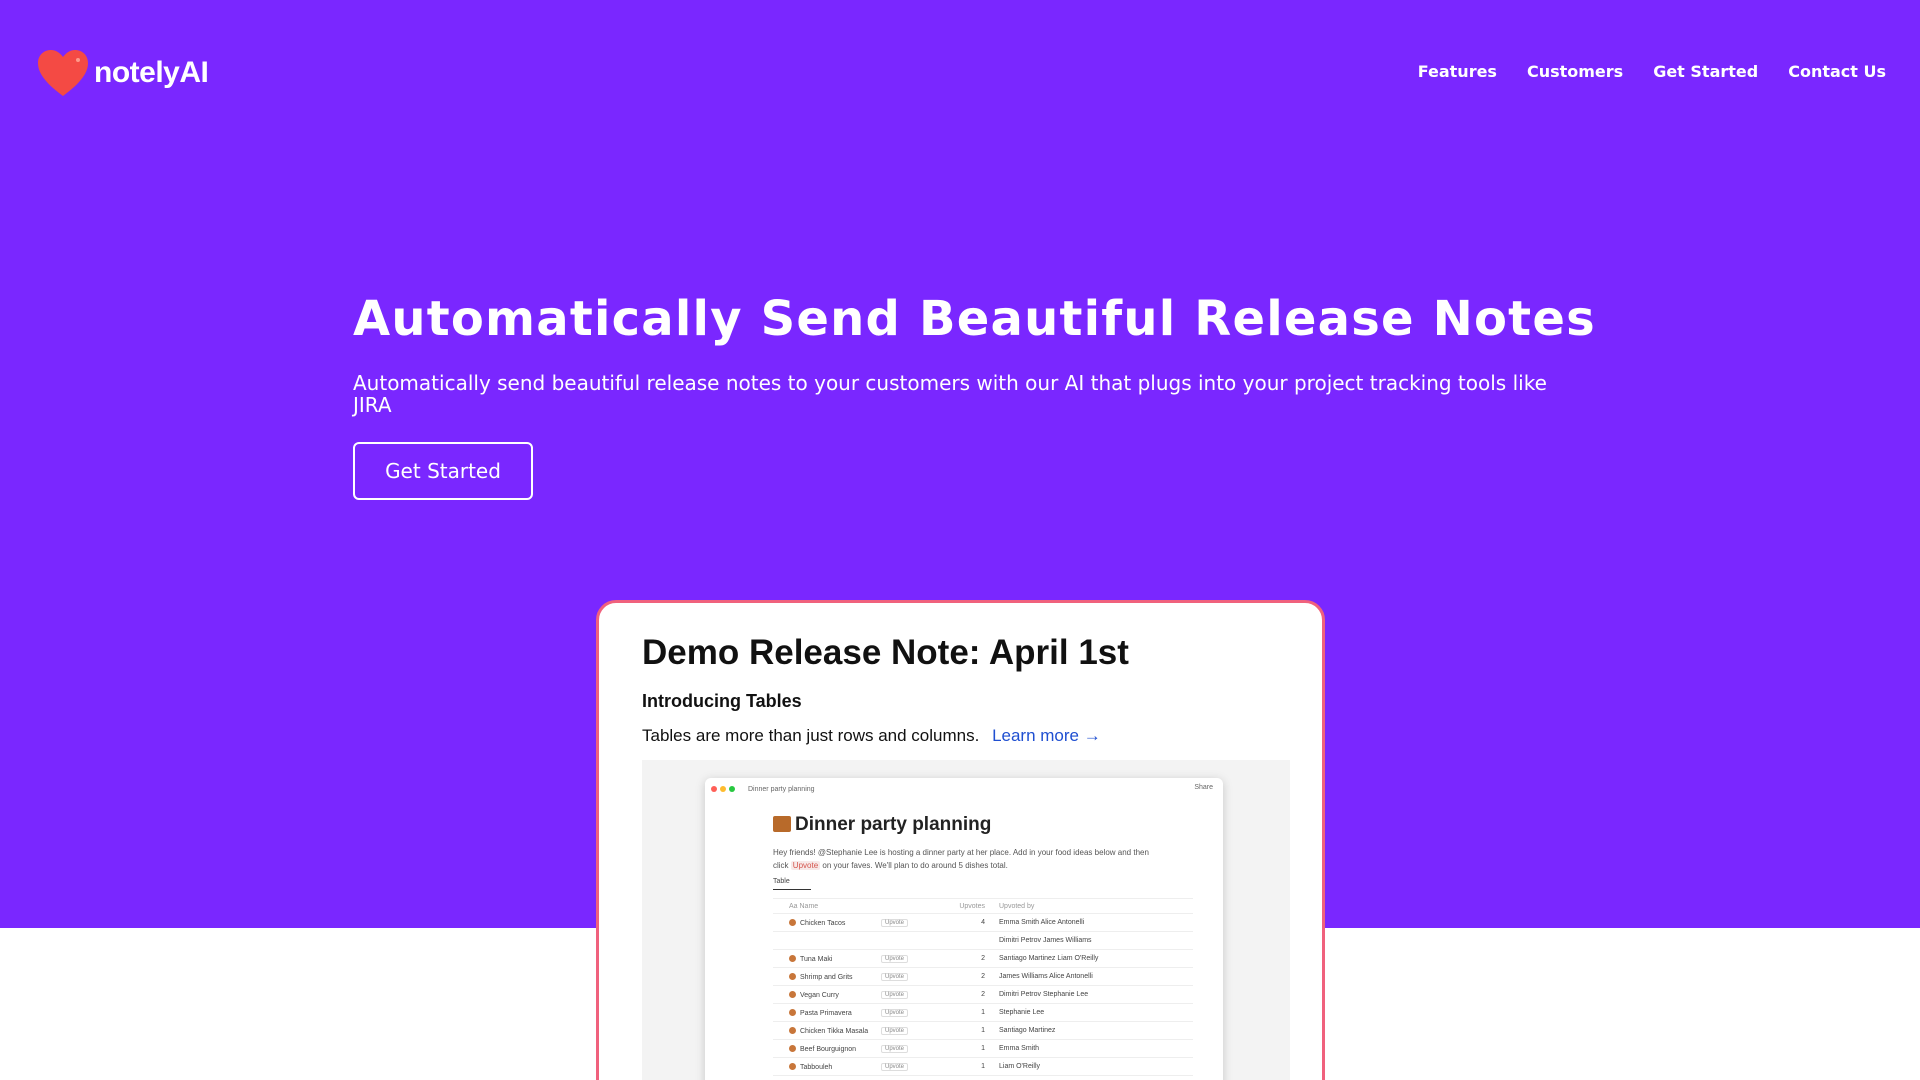  Describe the element at coordinates (782, 824) in the screenshot. I see `dinner-emoji-icon` at that location.